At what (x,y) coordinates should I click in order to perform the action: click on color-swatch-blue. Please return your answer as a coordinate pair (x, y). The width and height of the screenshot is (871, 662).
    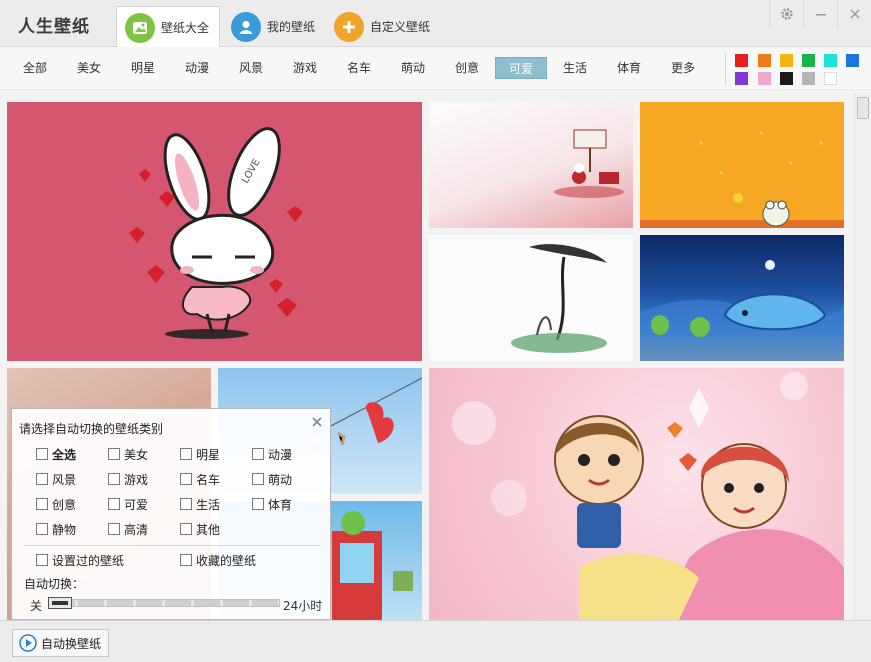
    Looking at the image, I should click on (852, 60).